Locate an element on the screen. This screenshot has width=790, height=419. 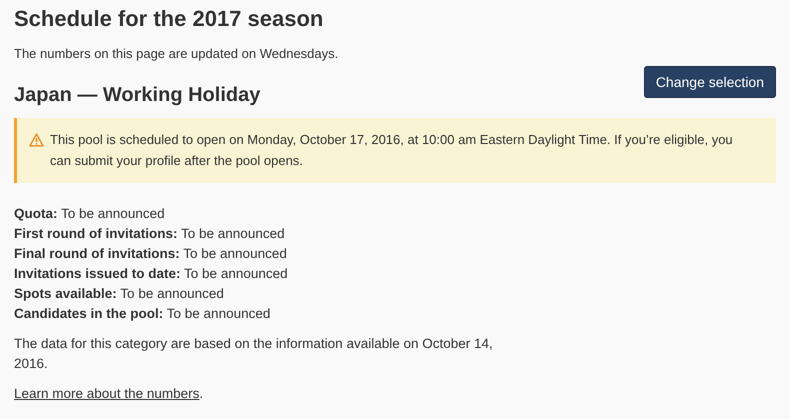
warning-icon is located at coordinates (36, 140).